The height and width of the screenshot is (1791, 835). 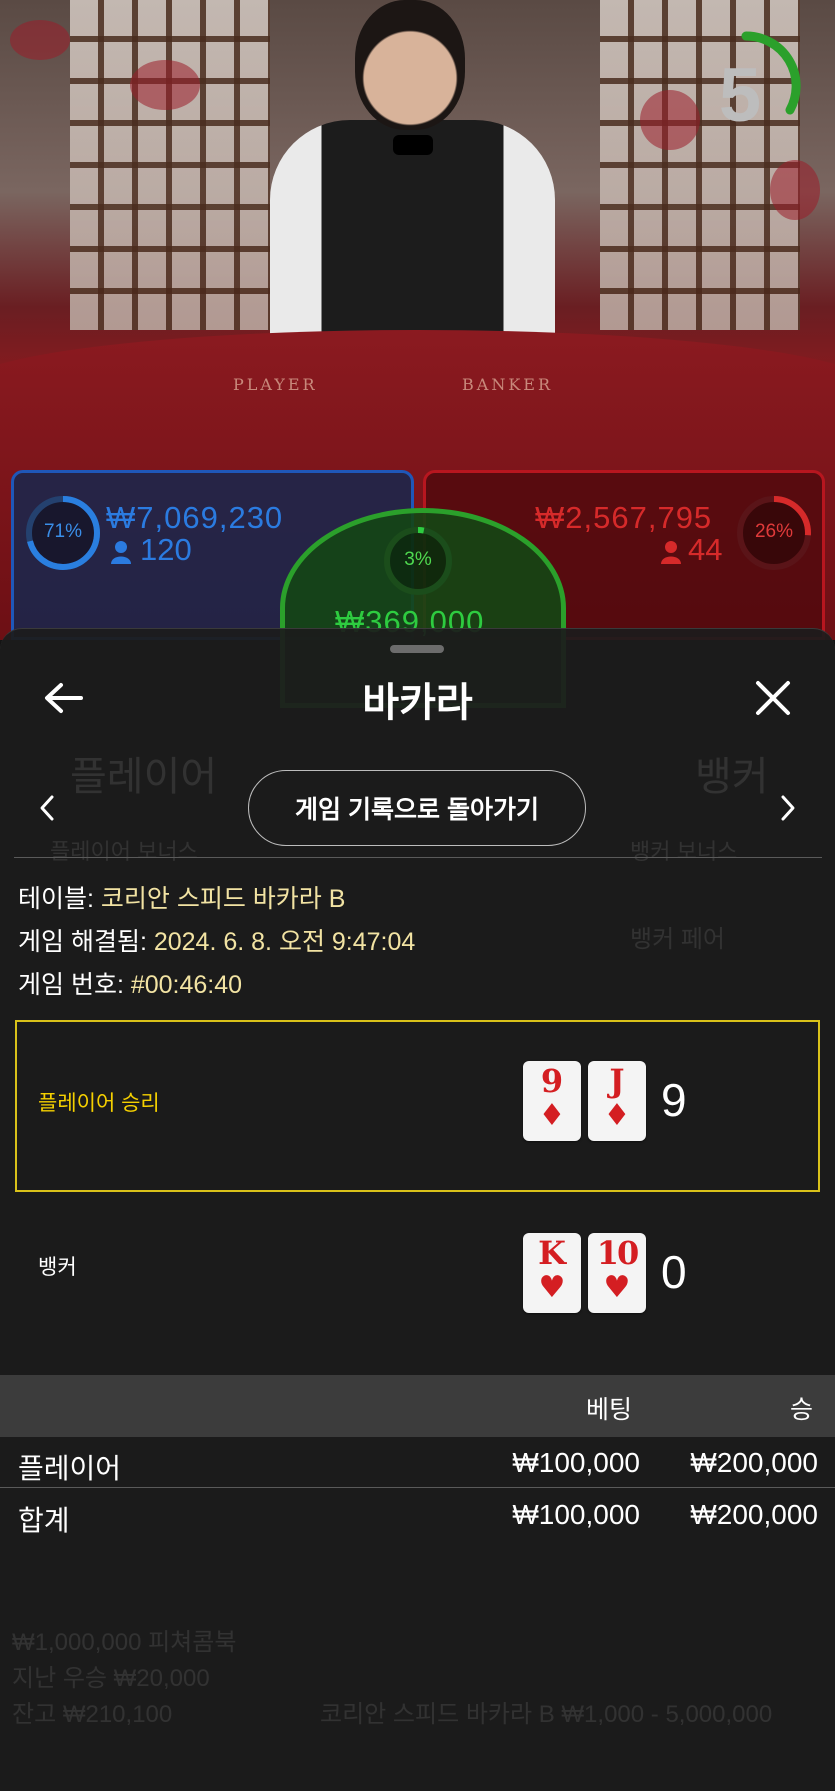 I want to click on felt-banker-label: BANKER, so click(x=507, y=384).